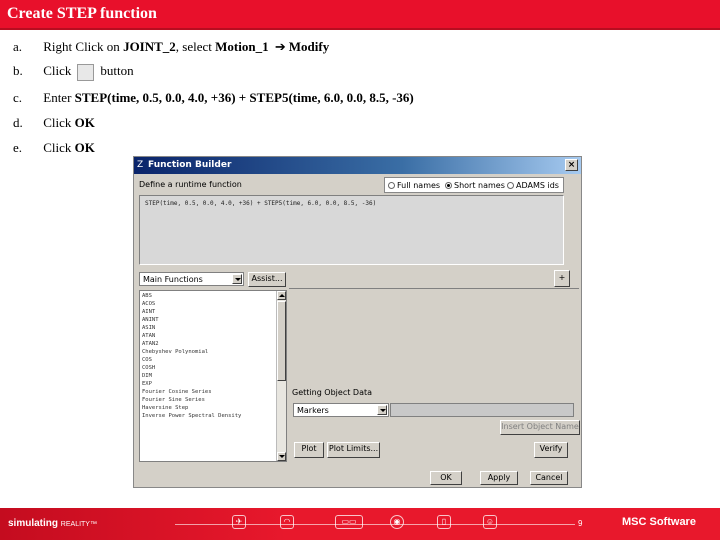 Image resolution: width=720 pixels, height=540 pixels. Describe the element at coordinates (490, 522) in the screenshot. I see `human-figure-icon: ☺` at that location.